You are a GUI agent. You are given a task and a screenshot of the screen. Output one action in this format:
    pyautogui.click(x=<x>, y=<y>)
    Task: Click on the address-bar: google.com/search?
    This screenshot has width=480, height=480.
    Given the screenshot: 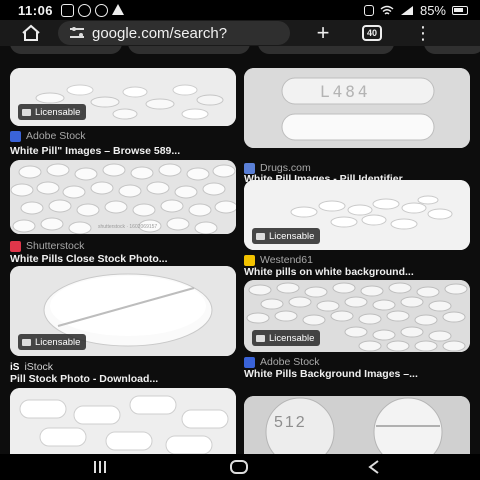 What is the action you would take?
    pyautogui.click(x=174, y=33)
    